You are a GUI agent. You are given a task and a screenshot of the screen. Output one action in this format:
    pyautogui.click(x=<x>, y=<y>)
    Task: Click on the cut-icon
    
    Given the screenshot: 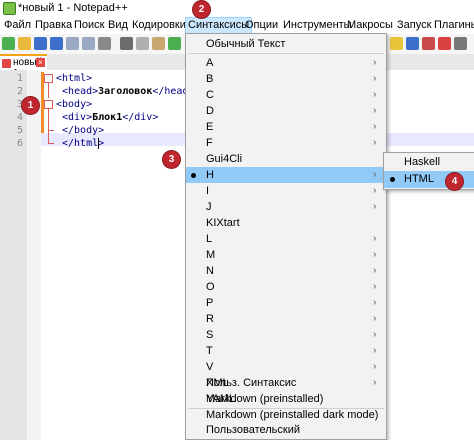 What is the action you would take?
    pyautogui.click(x=126, y=43)
    